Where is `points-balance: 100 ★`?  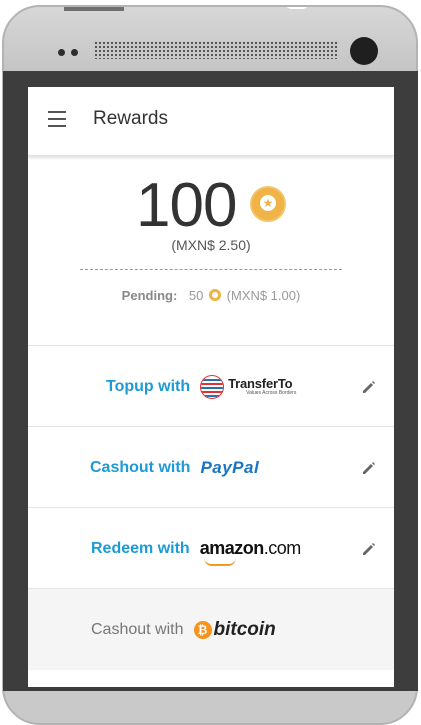
points-balance: 100 ★ is located at coordinates (211, 206).